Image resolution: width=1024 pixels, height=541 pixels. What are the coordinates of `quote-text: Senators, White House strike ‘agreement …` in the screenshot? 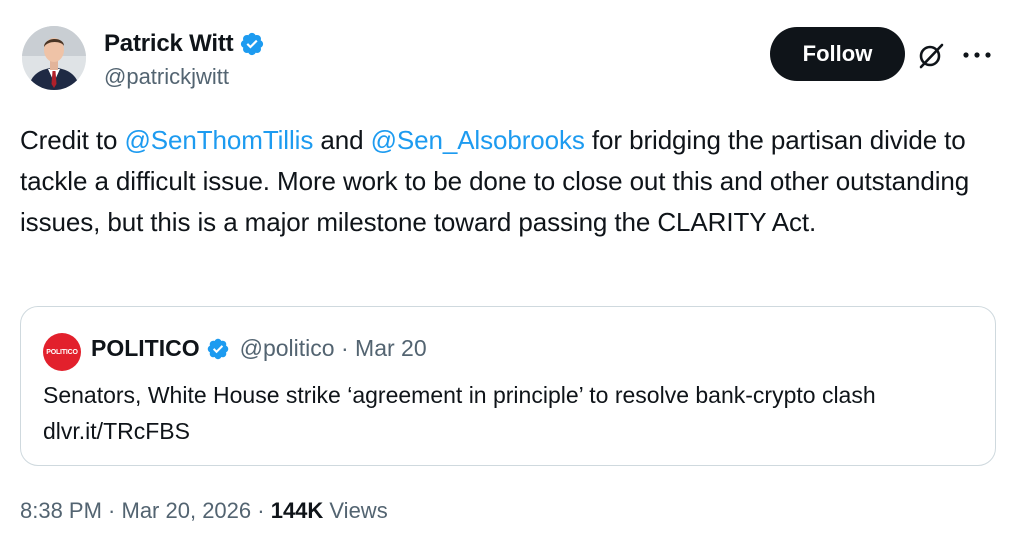 It's located at (459, 413).